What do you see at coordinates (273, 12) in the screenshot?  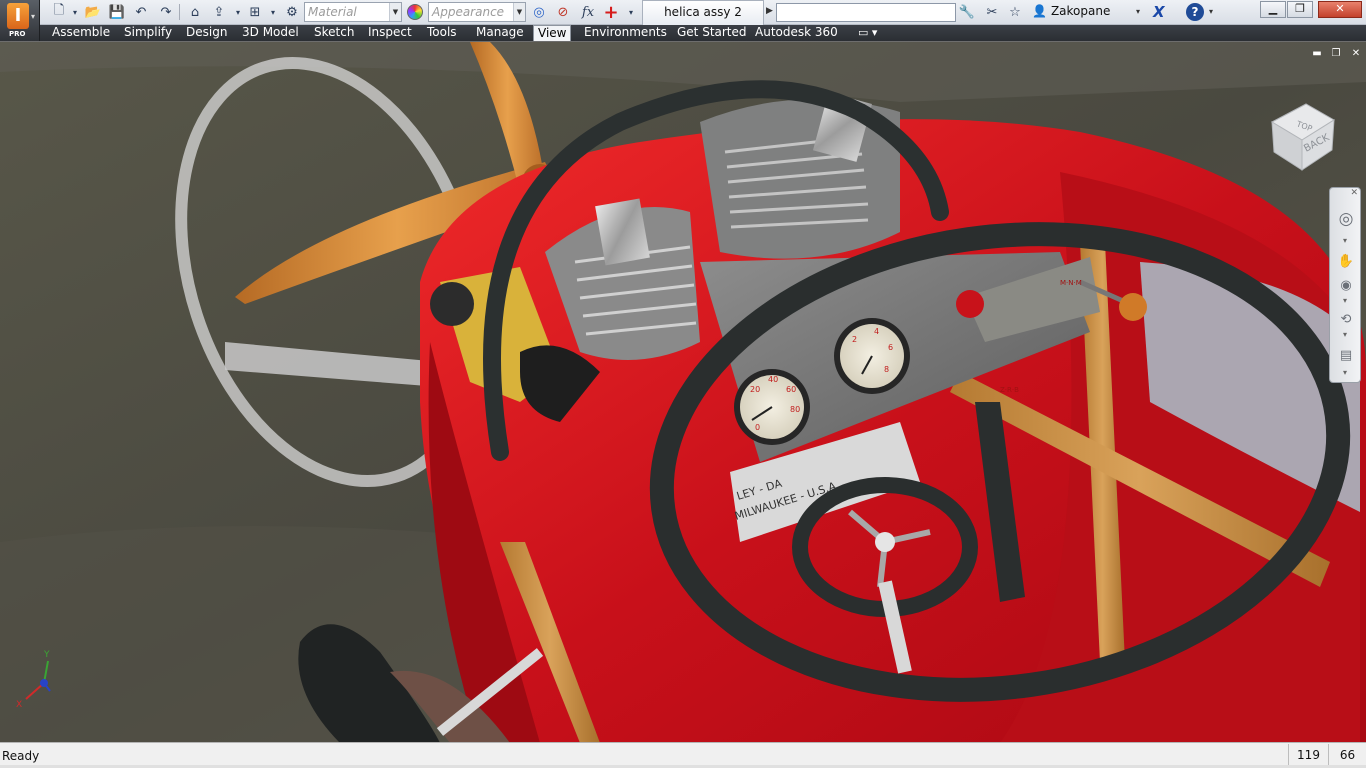 I see `select-dropdown-icon: ▾` at bounding box center [273, 12].